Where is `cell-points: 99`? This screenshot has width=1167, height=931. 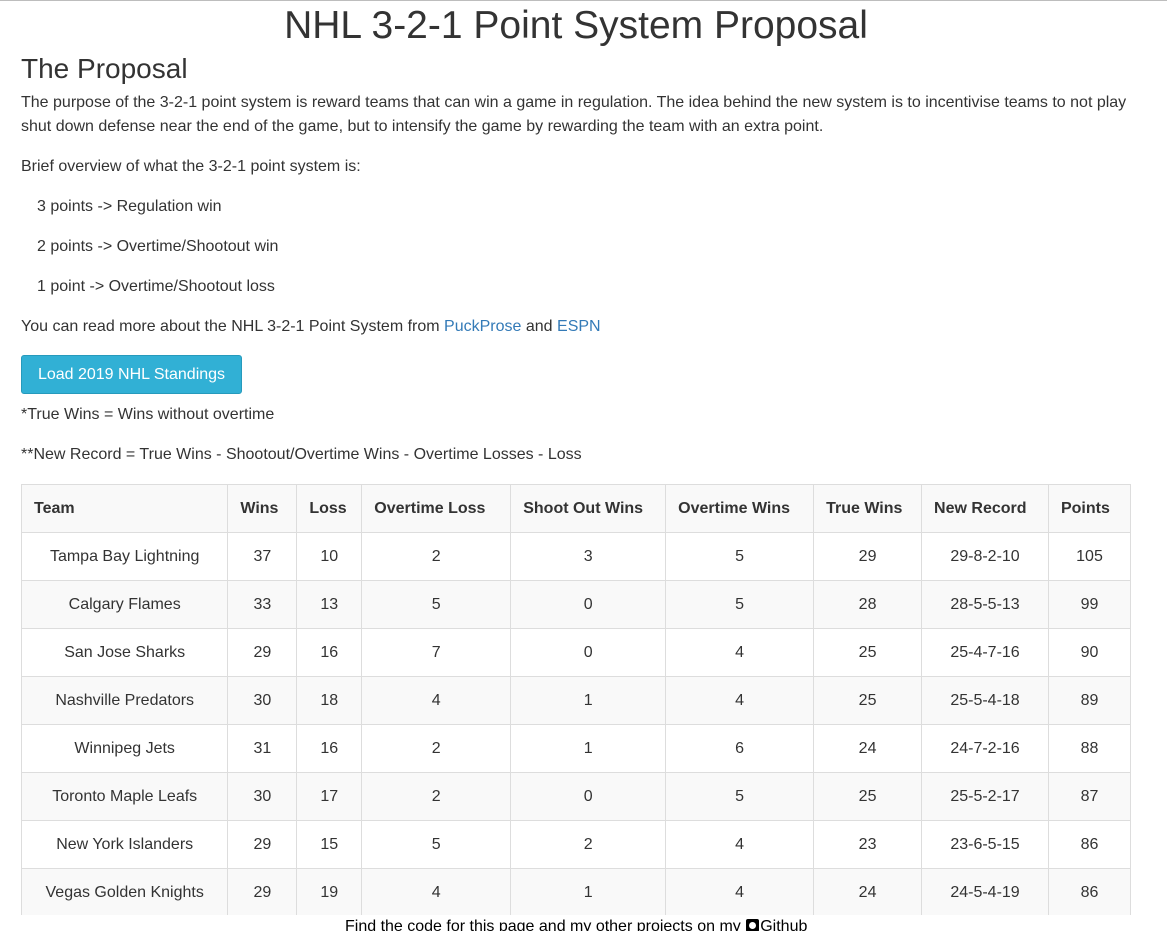
cell-points: 99 is located at coordinates (1089, 604).